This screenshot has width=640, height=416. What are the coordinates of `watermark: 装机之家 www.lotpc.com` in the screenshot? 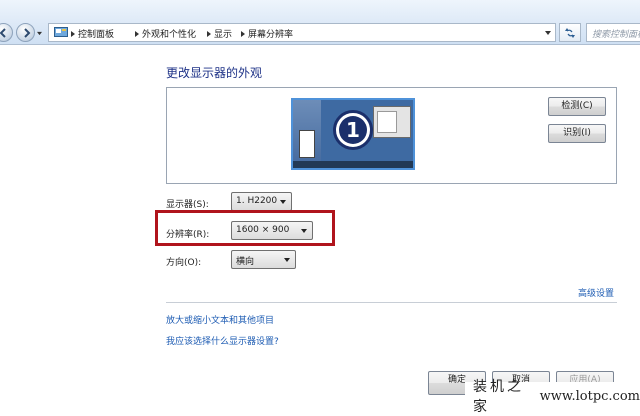 It's located at (552, 397).